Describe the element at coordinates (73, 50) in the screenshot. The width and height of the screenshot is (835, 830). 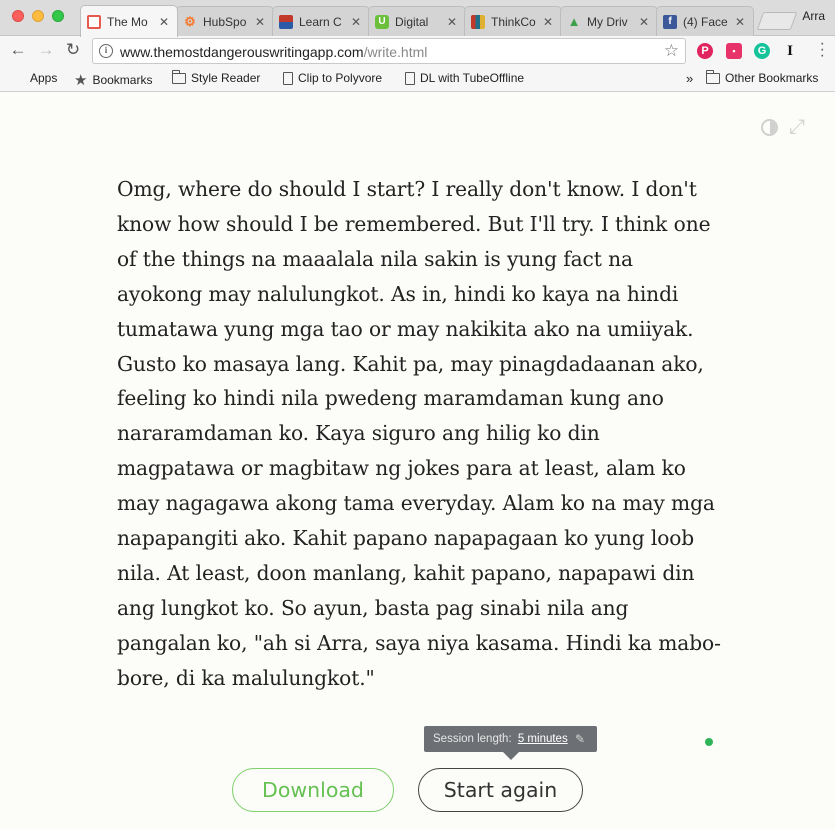
I see `reload-icon: ↻` at that location.